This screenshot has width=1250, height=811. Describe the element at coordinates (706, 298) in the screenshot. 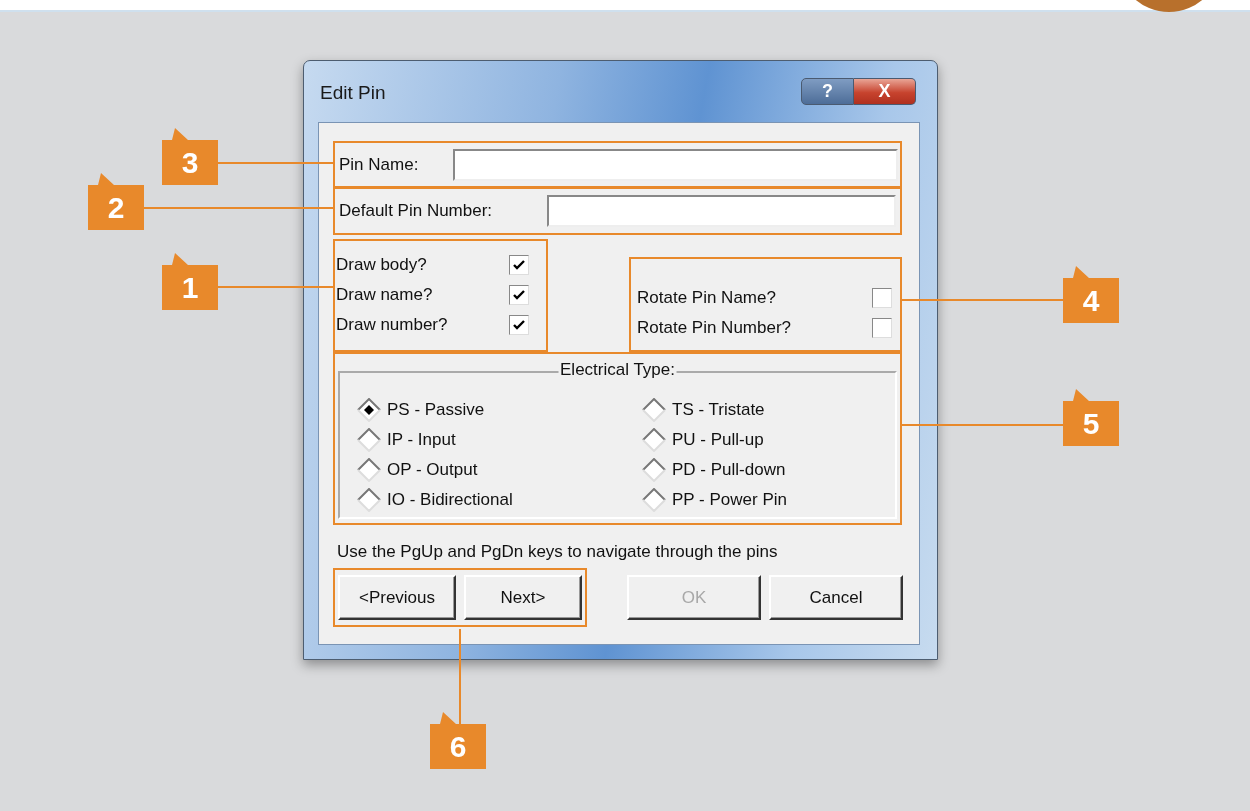

I see `checkbox-label: Rotate Pin Name?` at that location.